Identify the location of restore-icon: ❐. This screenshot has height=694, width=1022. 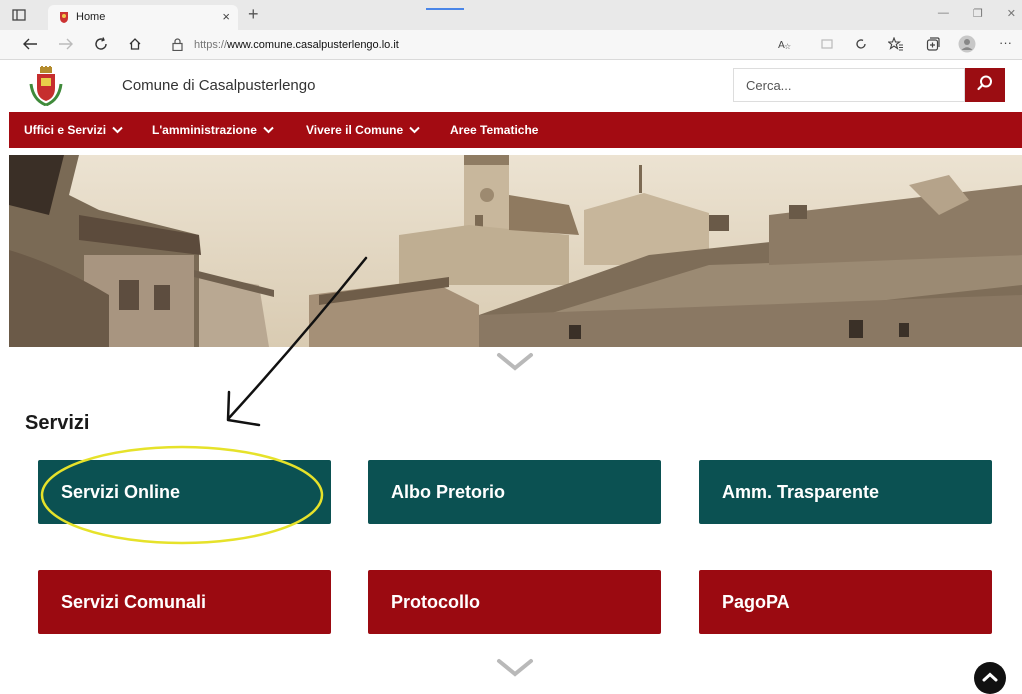
(978, 13).